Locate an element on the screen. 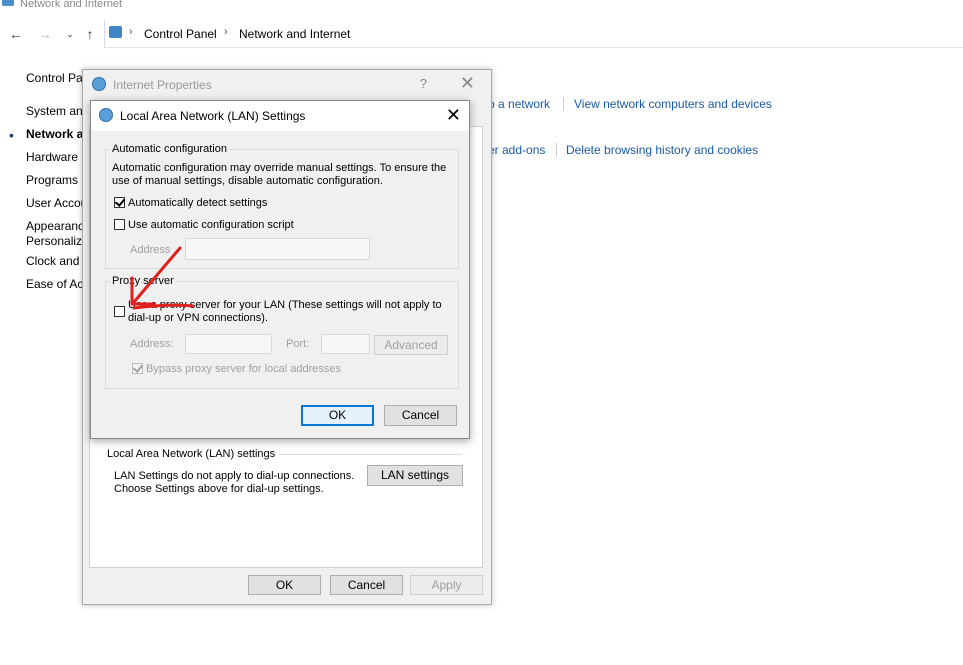 Image resolution: width=963 pixels, height=665 pixels. address-bar: › Control Panel › Network and Internet is located at coordinates (533, 34).